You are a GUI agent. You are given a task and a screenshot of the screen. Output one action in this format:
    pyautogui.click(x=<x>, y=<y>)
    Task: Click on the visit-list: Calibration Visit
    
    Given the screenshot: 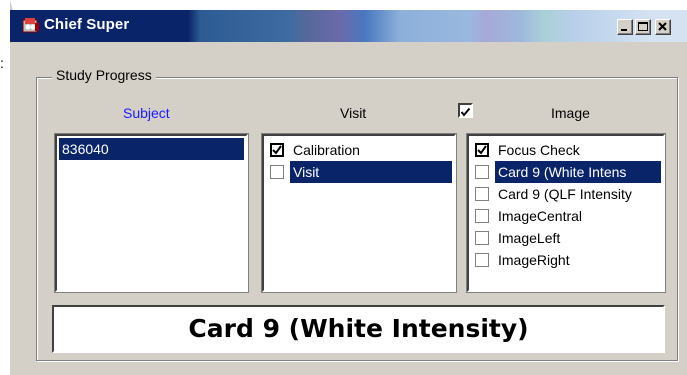 What is the action you would take?
    pyautogui.click(x=359, y=213)
    